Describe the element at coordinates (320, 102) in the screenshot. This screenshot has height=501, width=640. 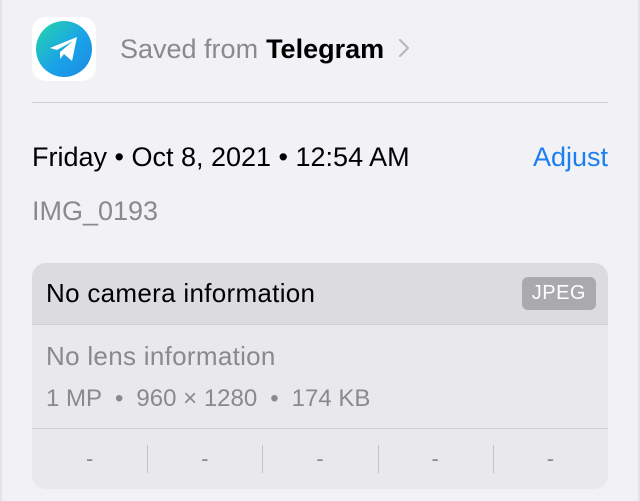
I see `divider` at that location.